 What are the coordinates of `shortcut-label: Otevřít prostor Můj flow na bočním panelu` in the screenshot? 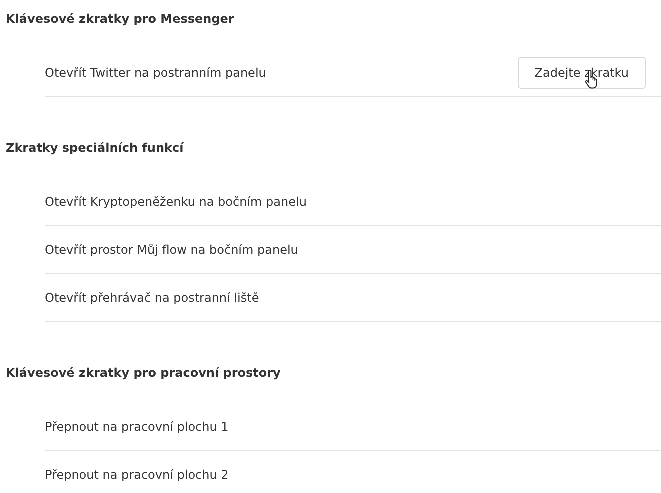 It's located at (171, 249).